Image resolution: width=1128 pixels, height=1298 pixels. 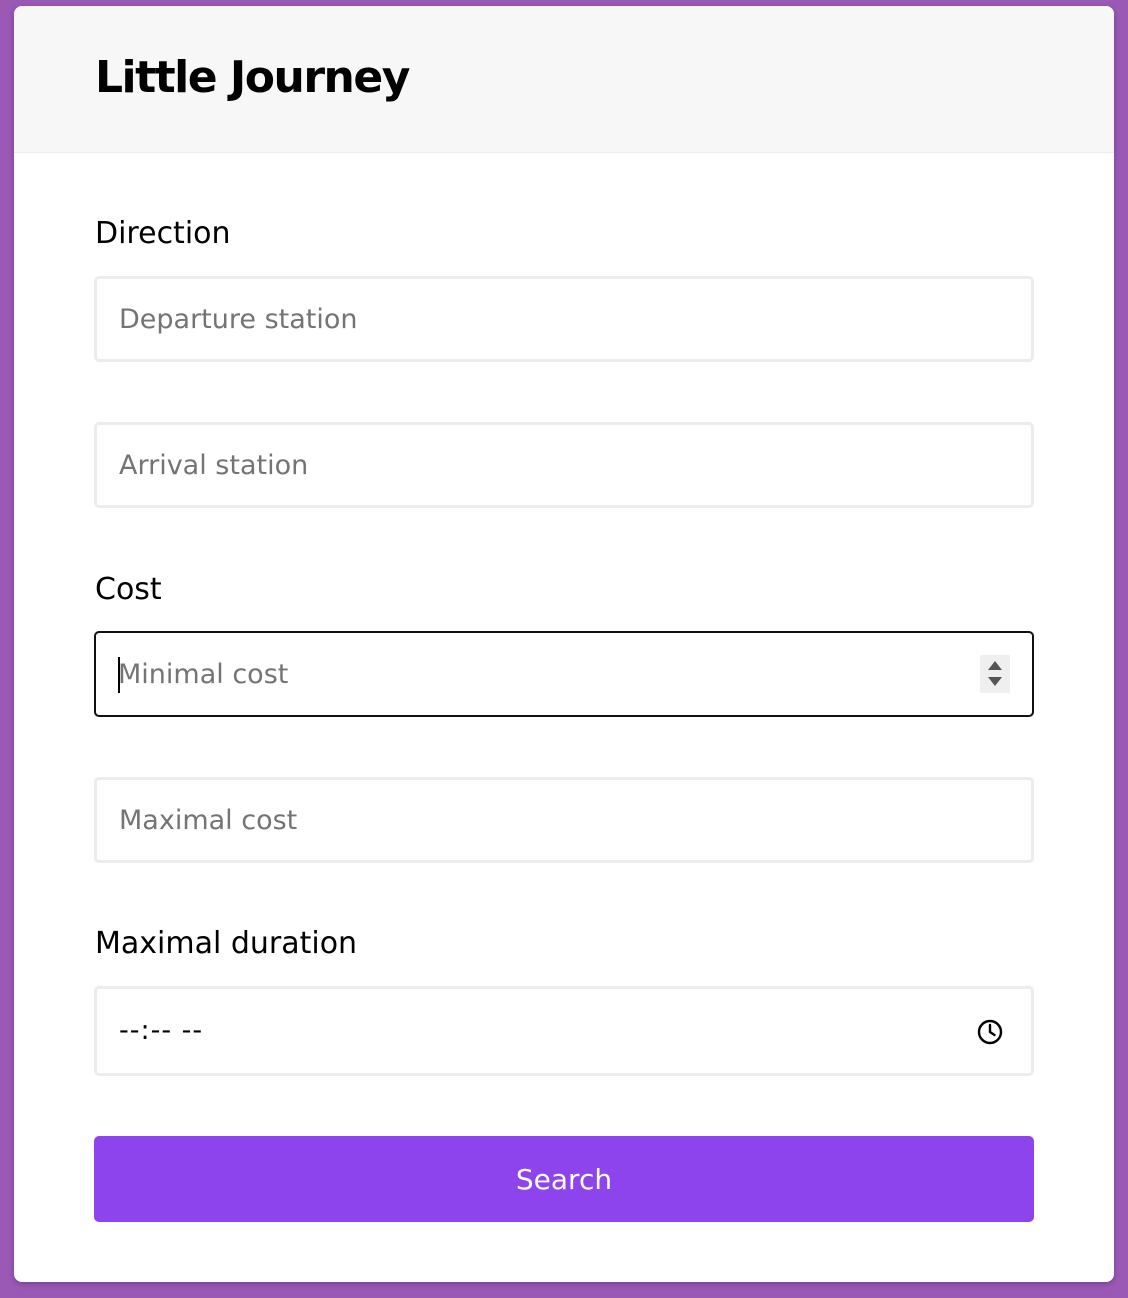 I want to click on departure-station-input, so click(x=564, y=319).